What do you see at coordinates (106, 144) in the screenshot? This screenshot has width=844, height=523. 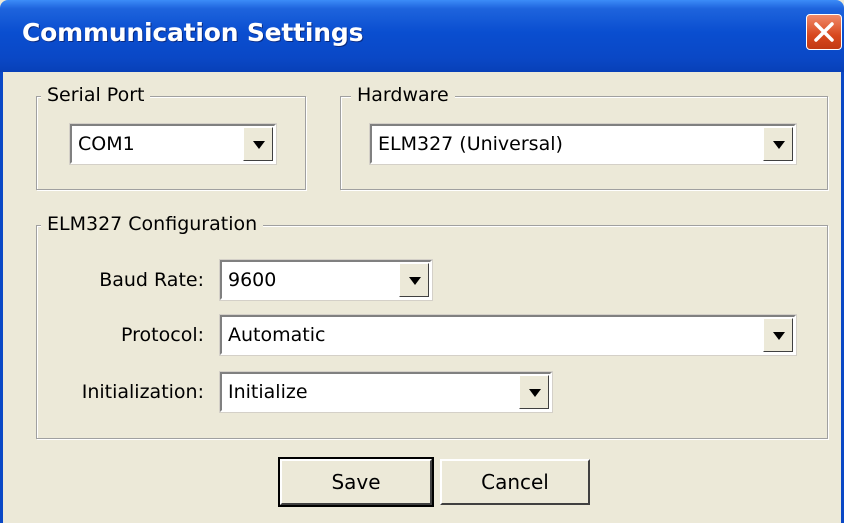 I see `serial-port-value: COM1` at bounding box center [106, 144].